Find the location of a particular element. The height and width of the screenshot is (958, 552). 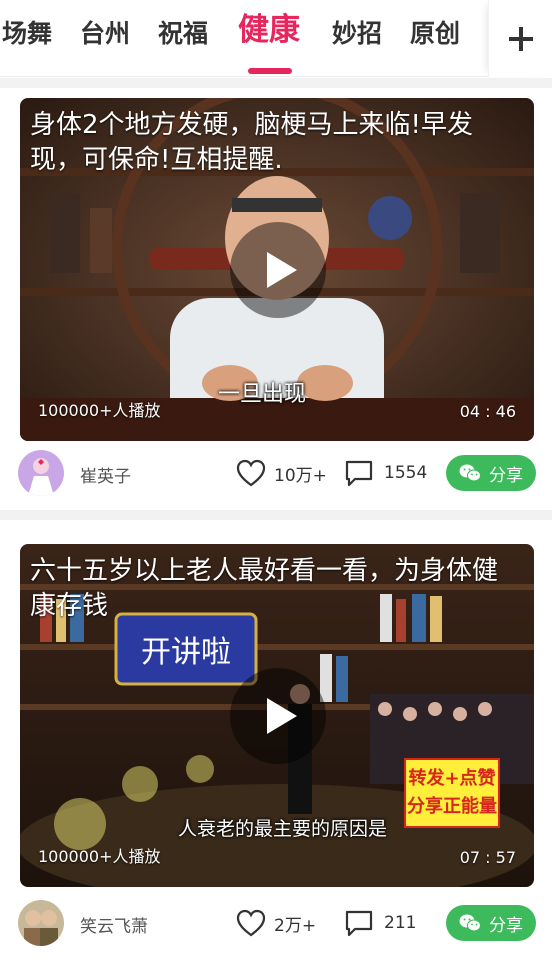

video-title: 六十五岁以上老人最好看一看，为身体健康存钱 is located at coordinates (275, 589).